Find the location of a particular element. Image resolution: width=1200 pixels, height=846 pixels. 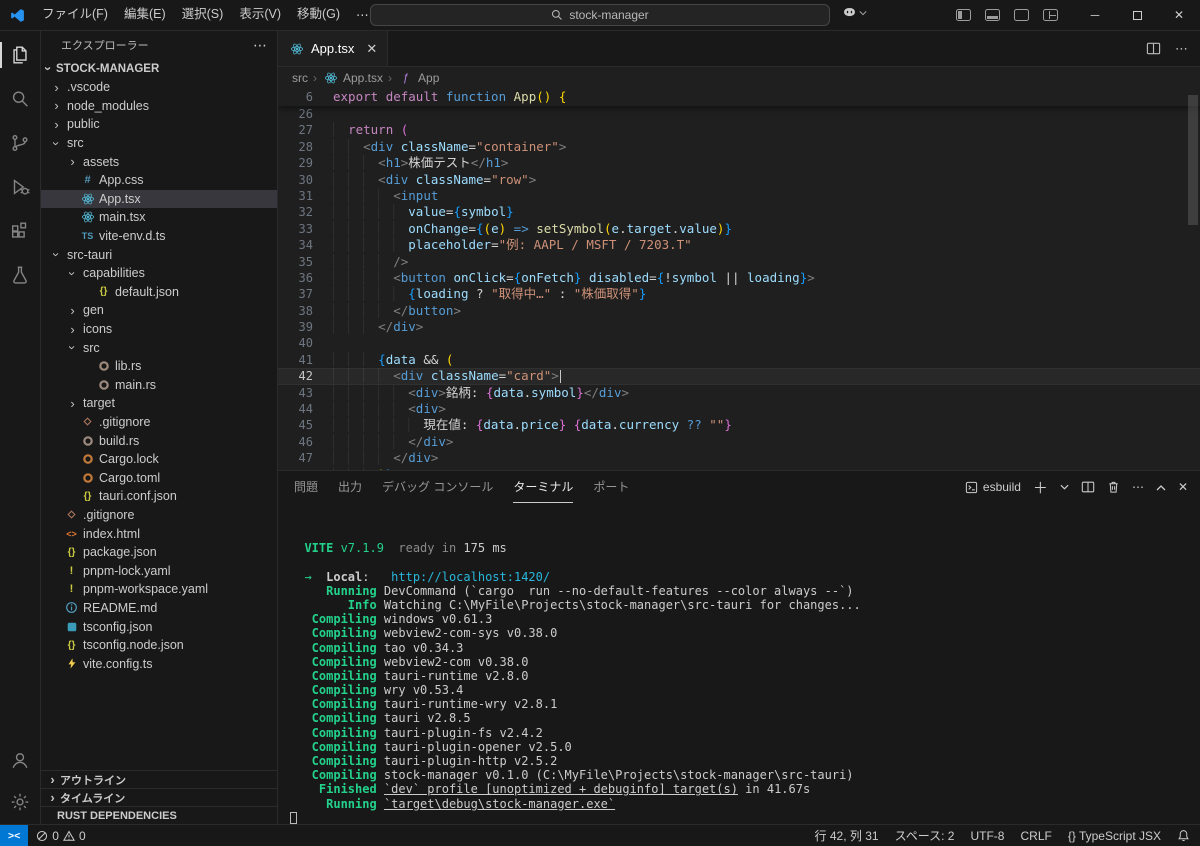

tree-file-pnpm-workspace.yaml: ! pnpm-workspace.yaml is located at coordinates (159, 589).